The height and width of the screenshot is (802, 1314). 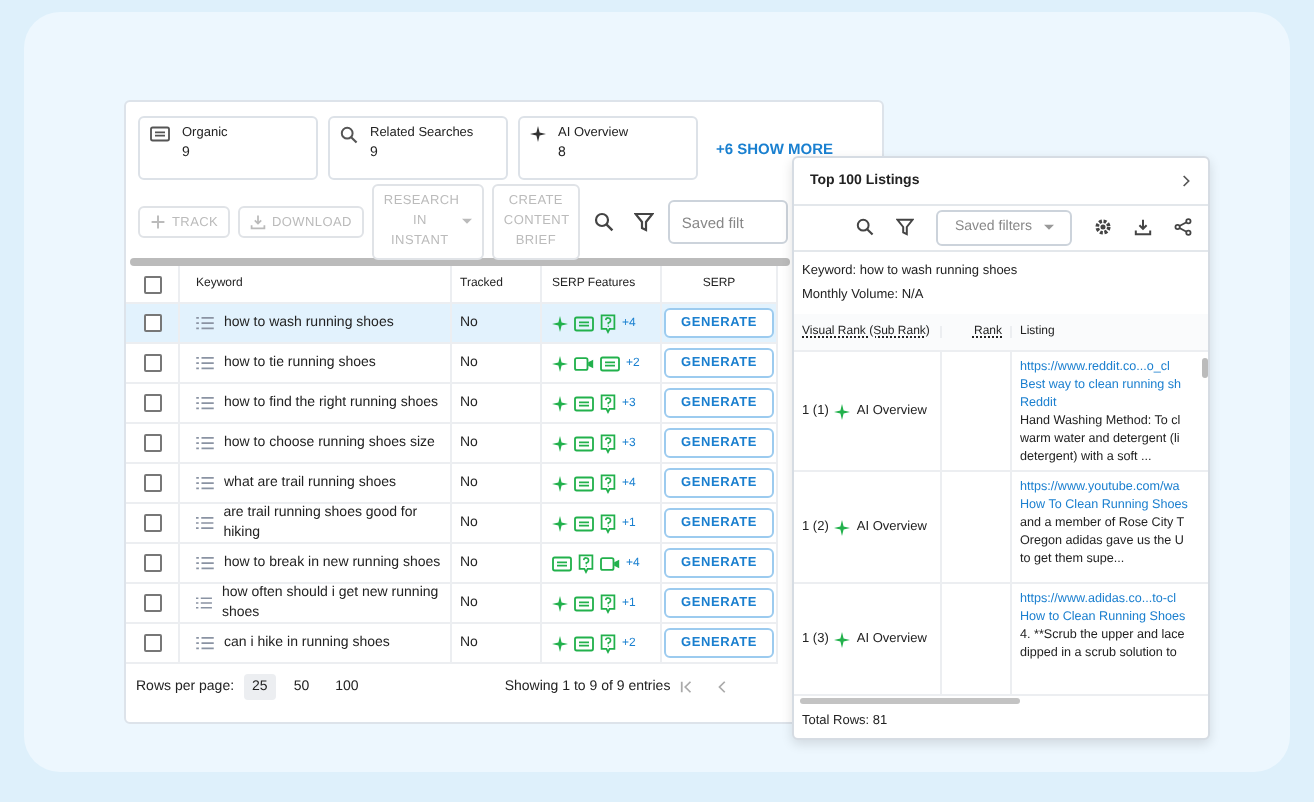 What do you see at coordinates (687, 686) in the screenshot?
I see `first-page-icon` at bounding box center [687, 686].